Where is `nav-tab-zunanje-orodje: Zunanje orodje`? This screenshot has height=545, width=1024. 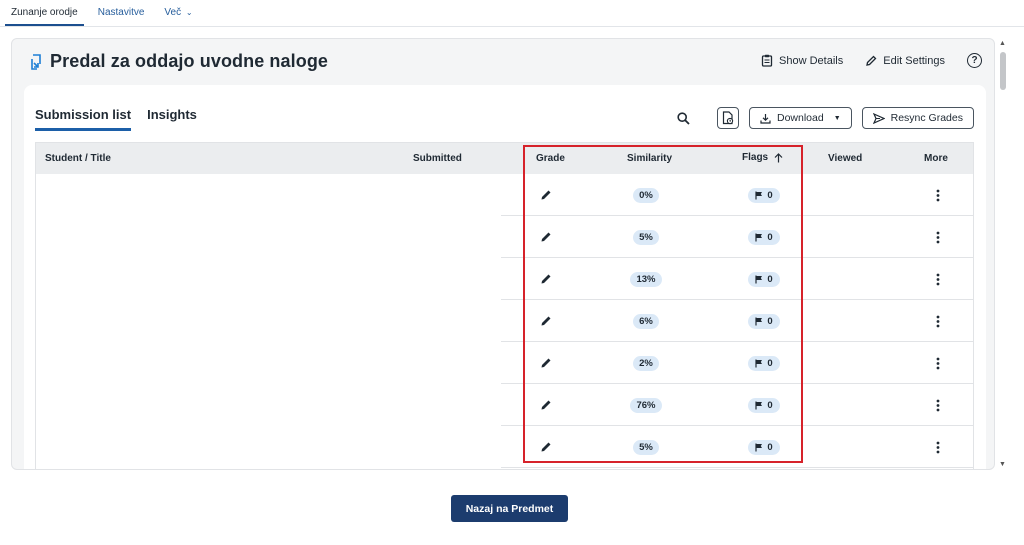
nav-tab-zunanje-orodje: Zunanje orodje is located at coordinates (44, 16).